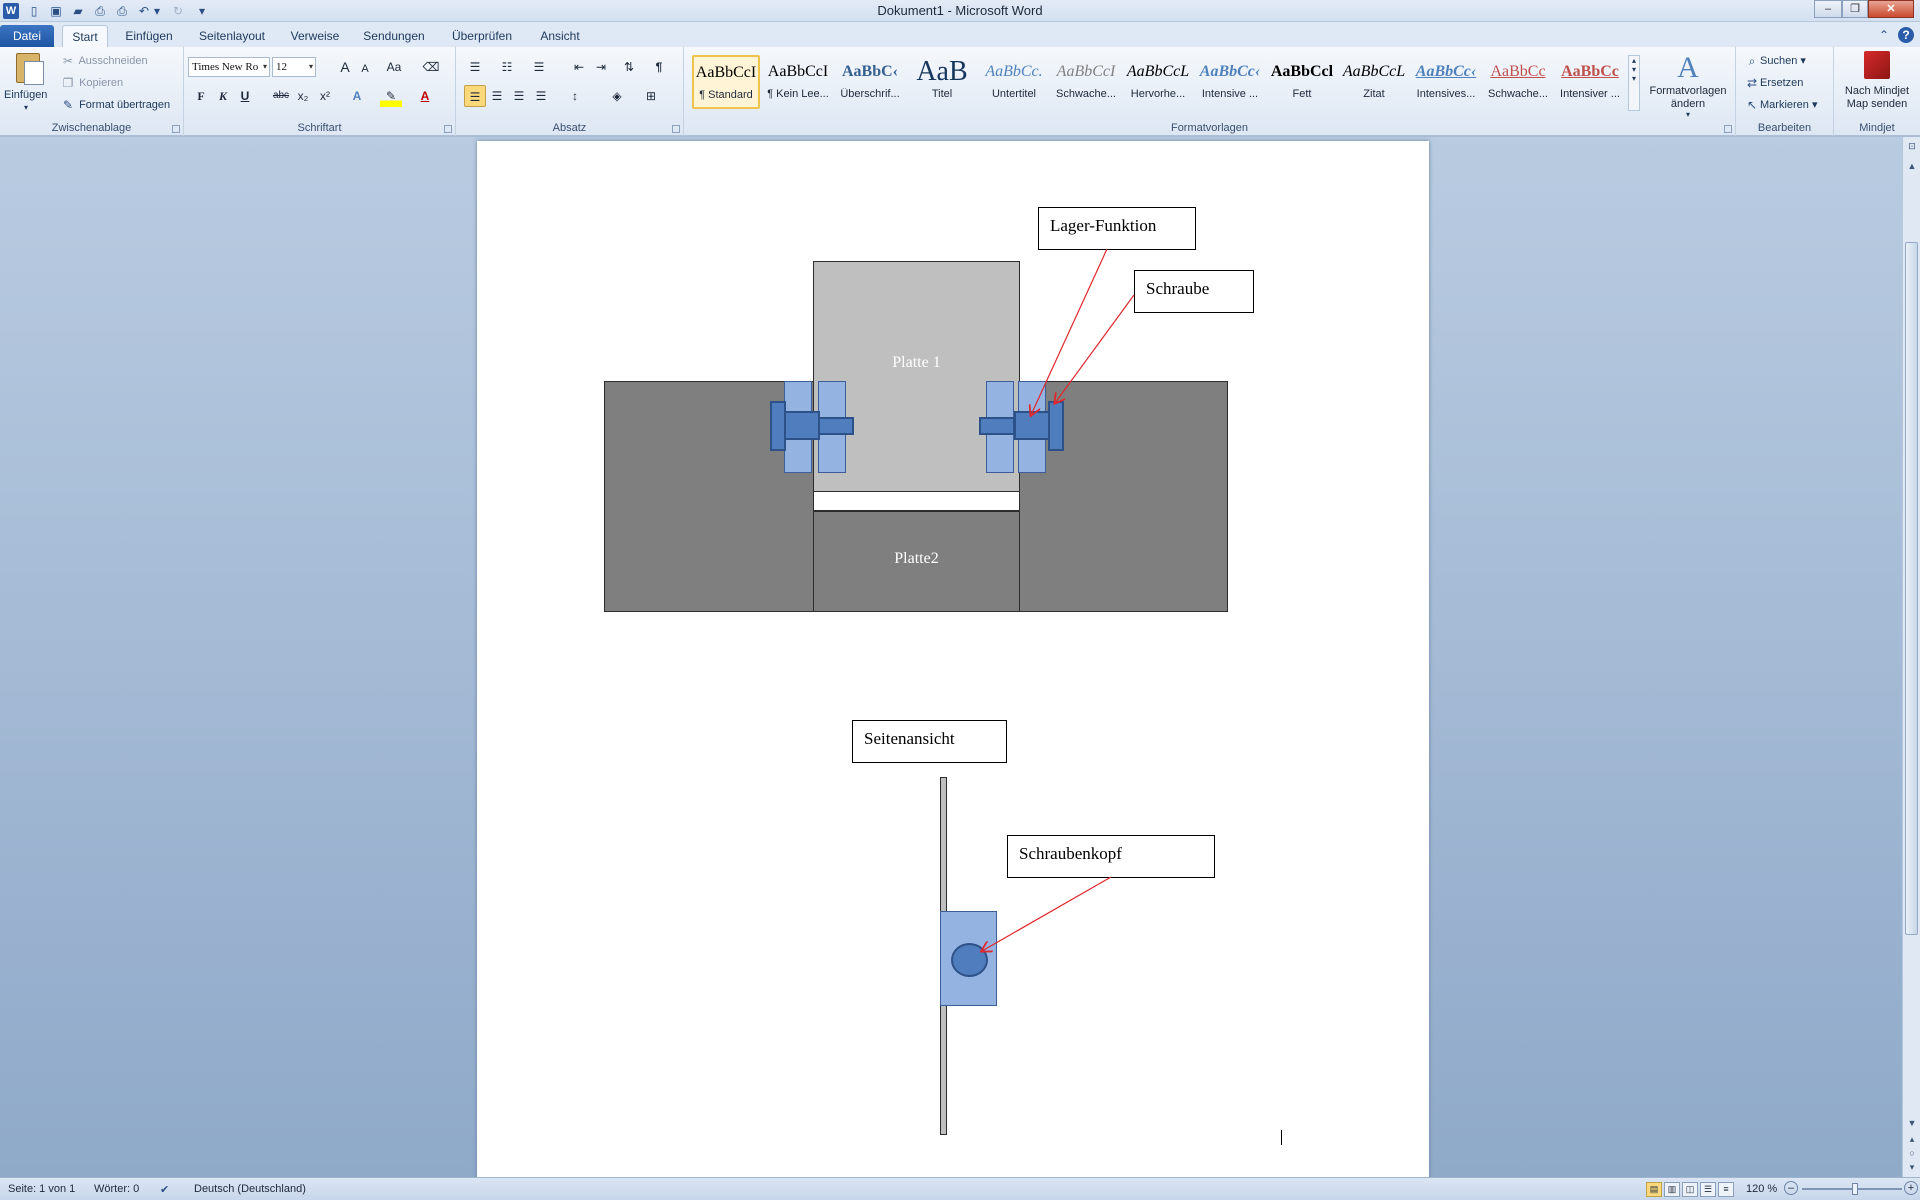 The image size is (1920, 1200). I want to click on proofing-icon: ✔, so click(164, 1189).